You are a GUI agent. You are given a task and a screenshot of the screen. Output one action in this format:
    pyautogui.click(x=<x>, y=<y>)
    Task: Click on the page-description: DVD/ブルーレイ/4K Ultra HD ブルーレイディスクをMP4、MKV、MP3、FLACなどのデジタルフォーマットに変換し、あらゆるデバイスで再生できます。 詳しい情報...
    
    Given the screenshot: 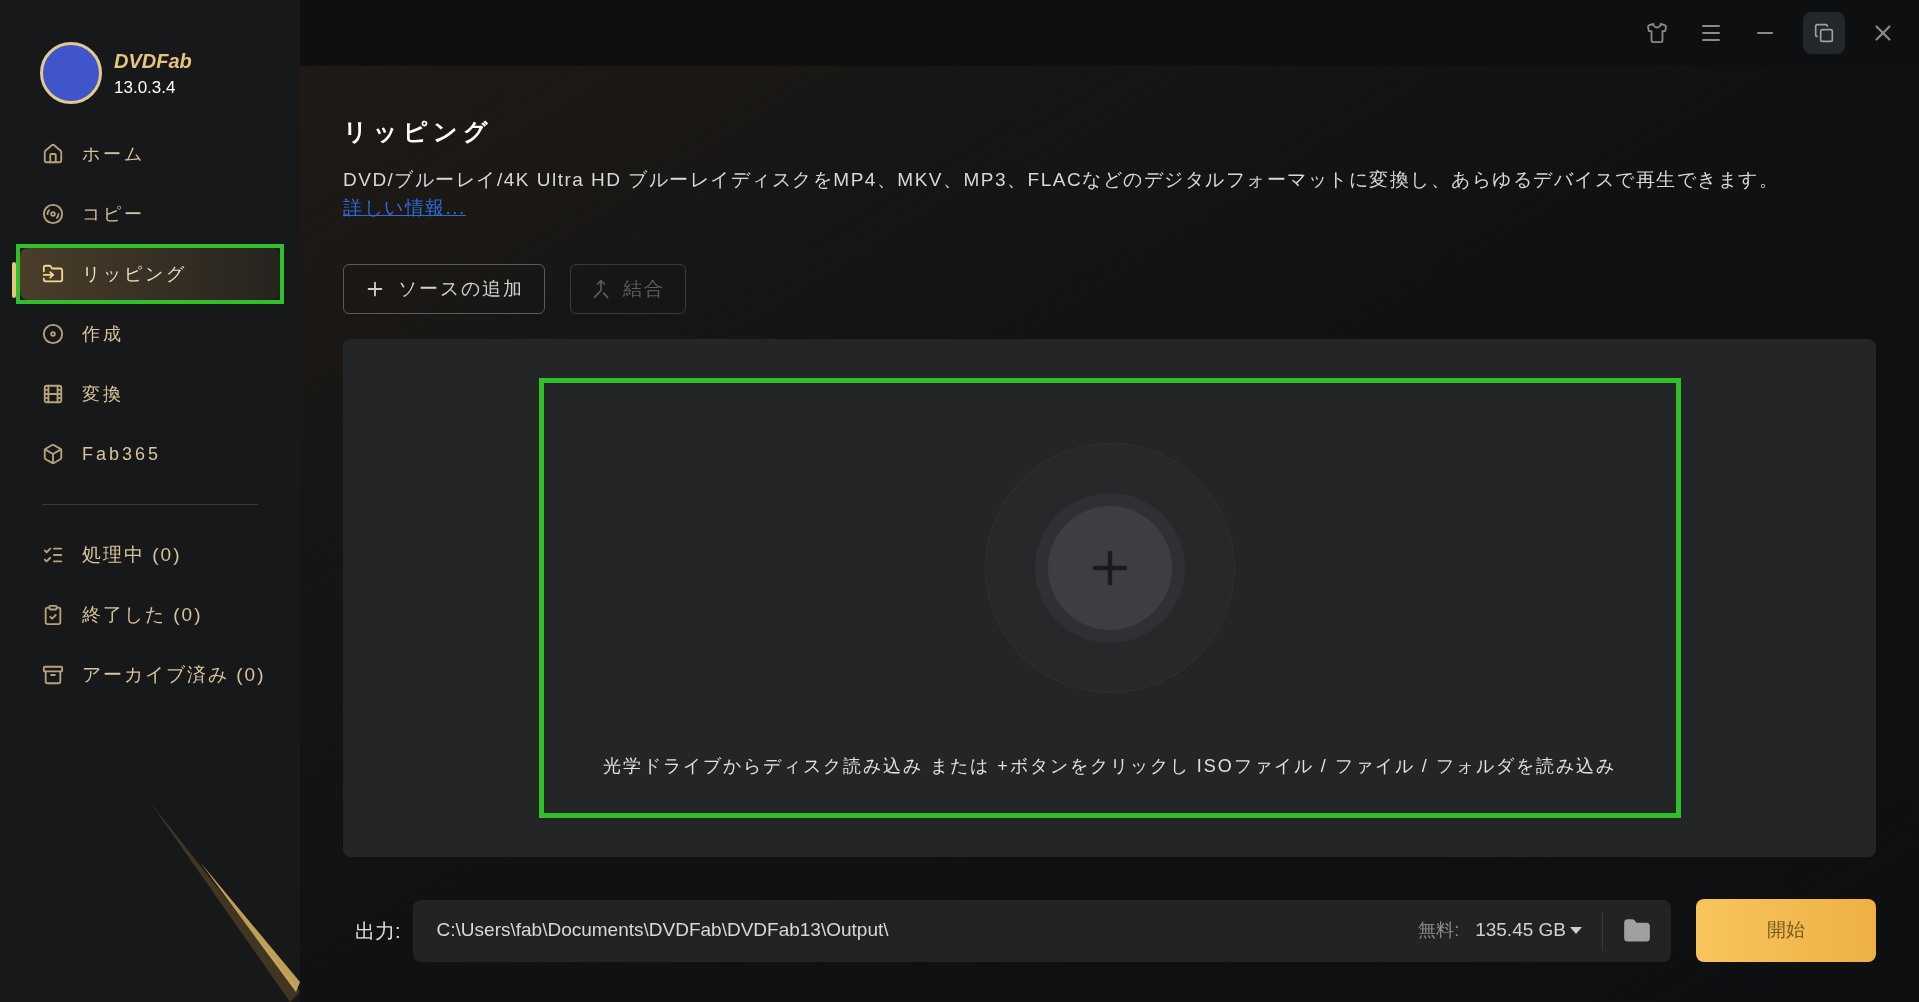 What is the action you would take?
    pyautogui.click(x=1062, y=194)
    